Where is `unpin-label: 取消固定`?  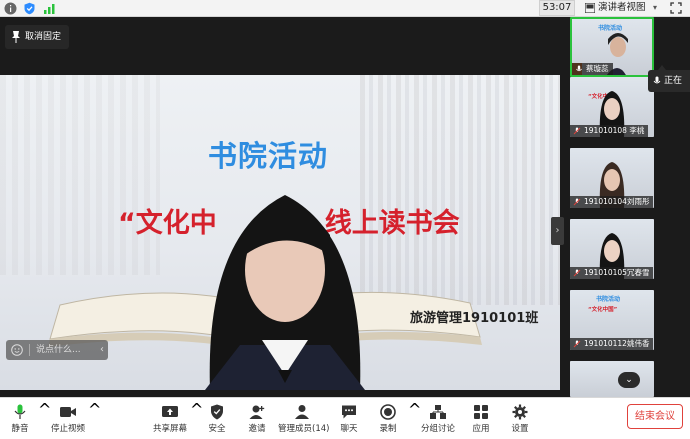 unpin-label: 取消固定 is located at coordinates (43, 37).